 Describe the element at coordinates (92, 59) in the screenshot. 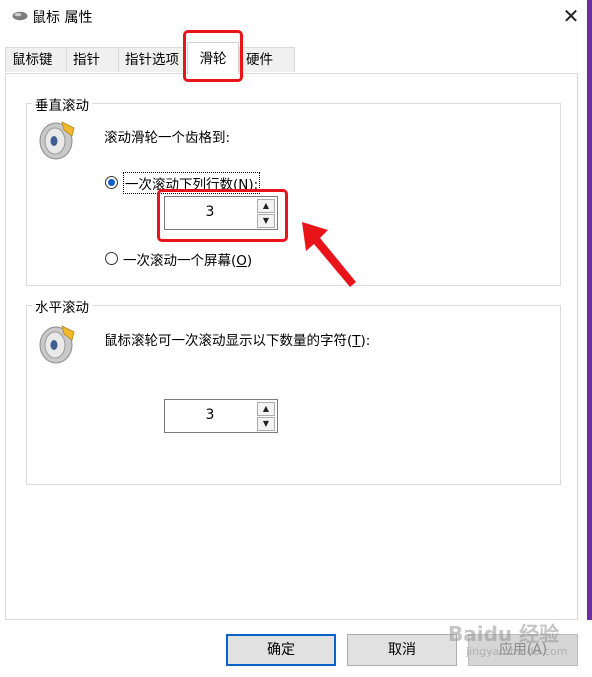

I see `tab-pointers: 指针` at that location.